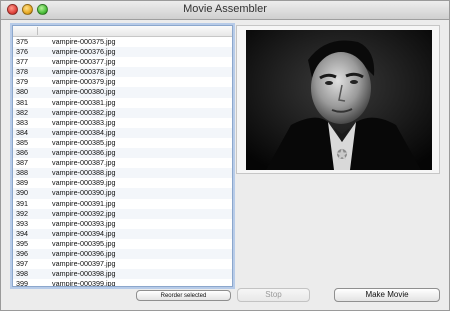 Image resolution: width=450 pixels, height=311 pixels. I want to click on frame-number: 397, so click(22, 264).